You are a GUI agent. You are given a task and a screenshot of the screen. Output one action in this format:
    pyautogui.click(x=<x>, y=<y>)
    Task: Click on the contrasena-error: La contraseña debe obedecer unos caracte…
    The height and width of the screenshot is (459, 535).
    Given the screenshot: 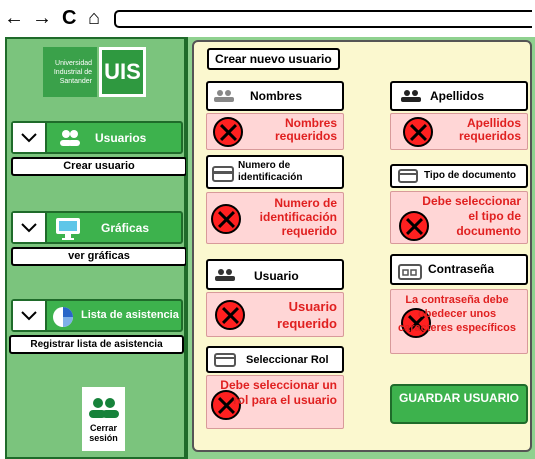 What is the action you would take?
    pyautogui.click(x=459, y=321)
    